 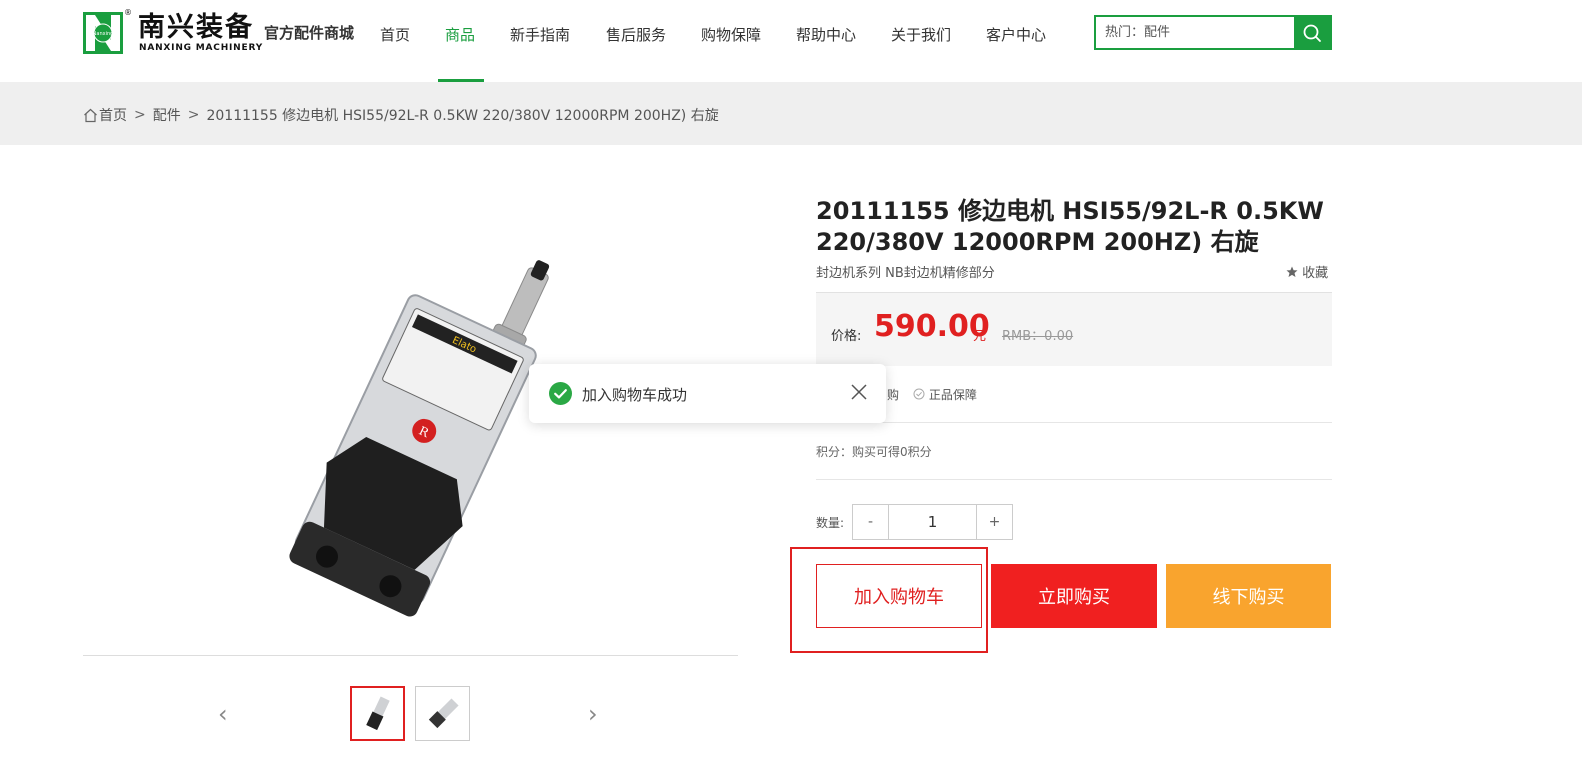 I want to click on check-circle-icon, so click(x=560, y=393).